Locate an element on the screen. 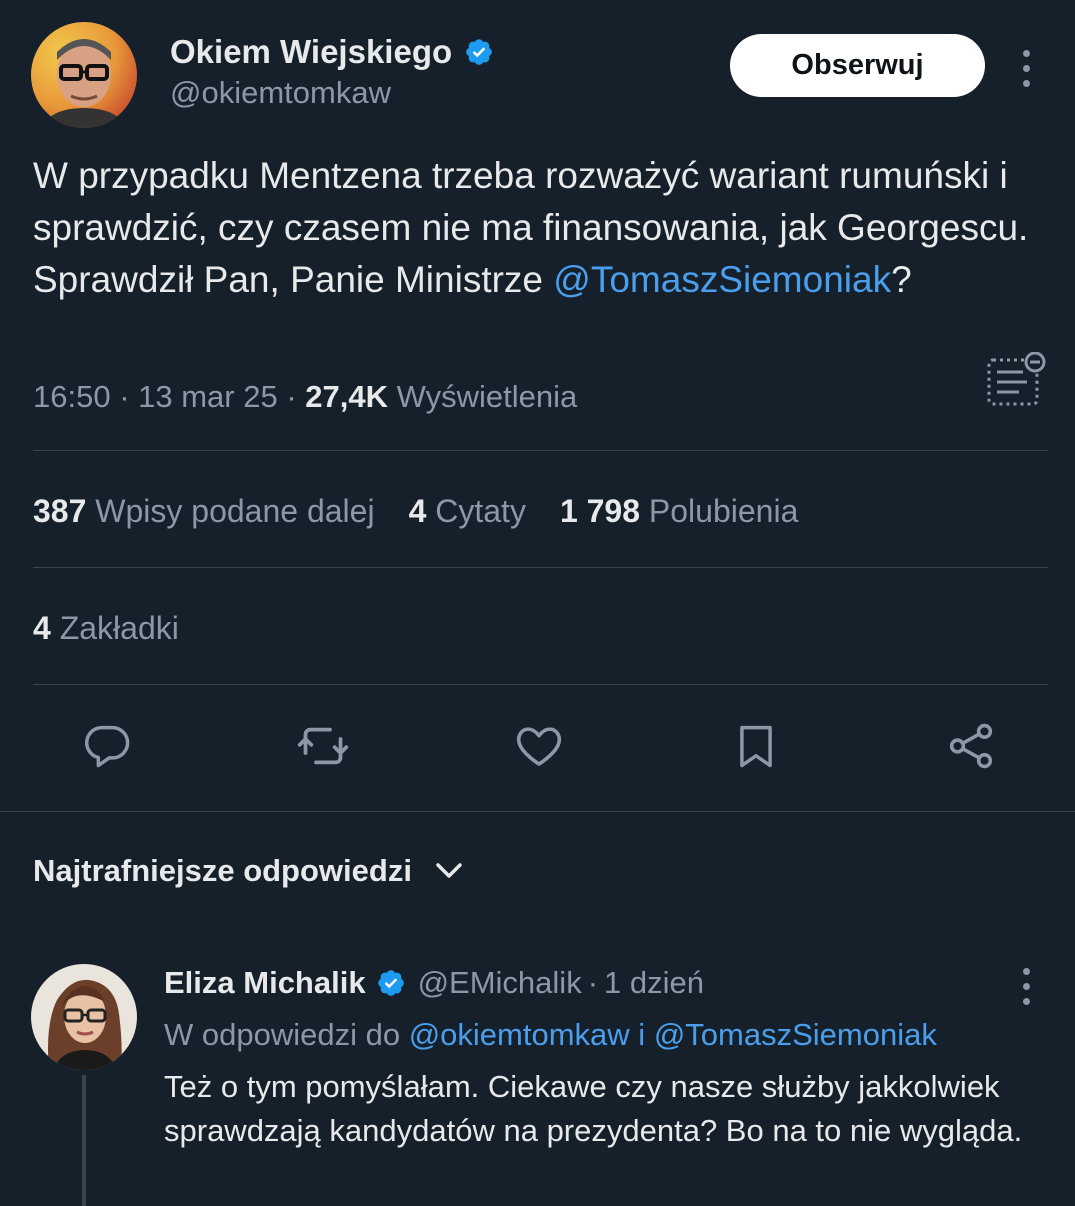  bookmarks-stat: 4 Zakładki is located at coordinates (106, 628).